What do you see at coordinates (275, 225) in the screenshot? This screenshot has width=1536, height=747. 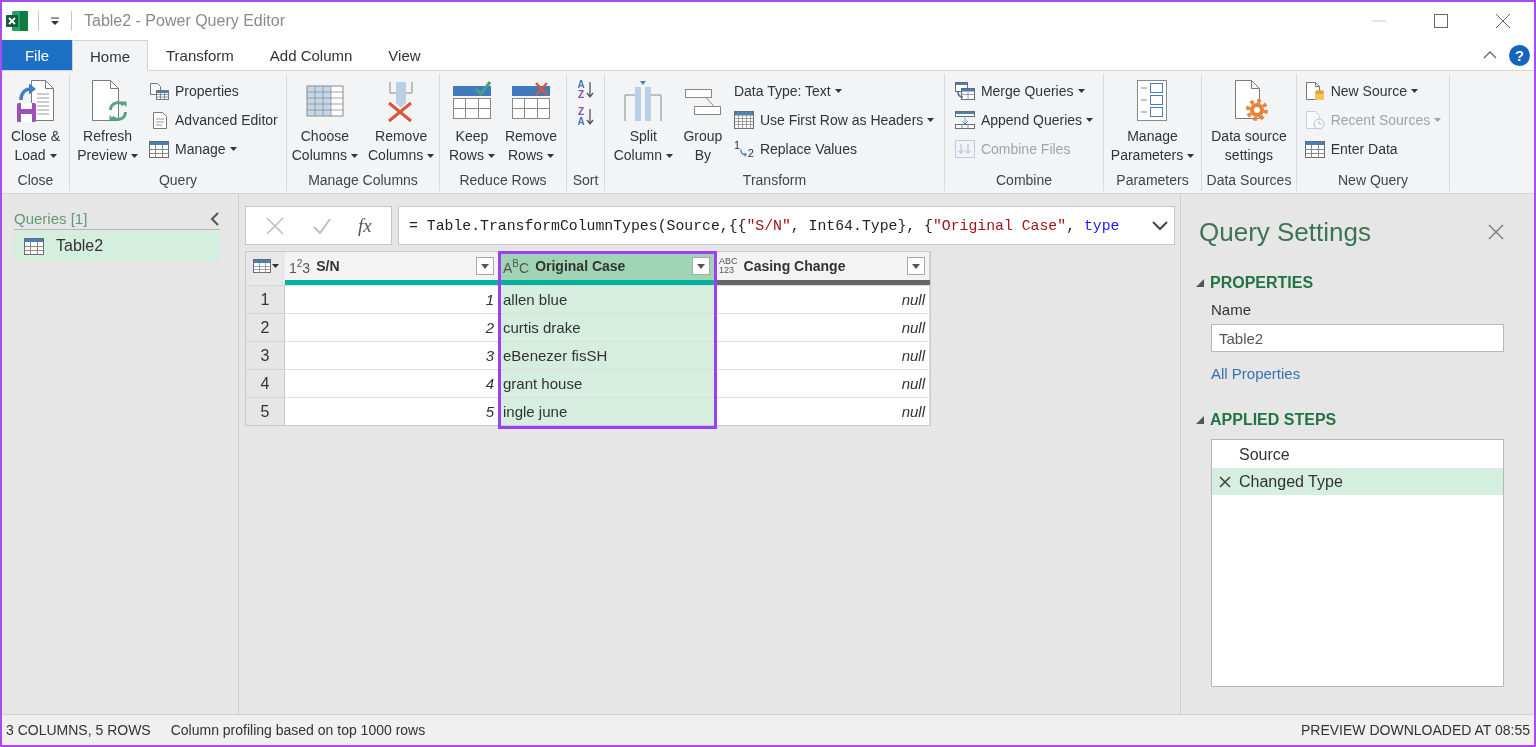 I see `cross-icon` at bounding box center [275, 225].